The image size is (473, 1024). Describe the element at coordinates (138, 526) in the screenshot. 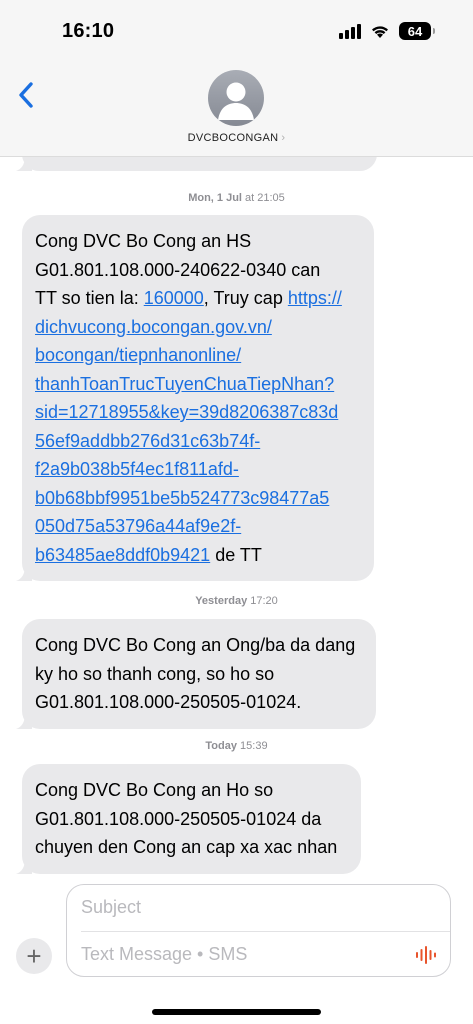

I see `message-link: 050d75a53796a44af9e2f-` at that location.